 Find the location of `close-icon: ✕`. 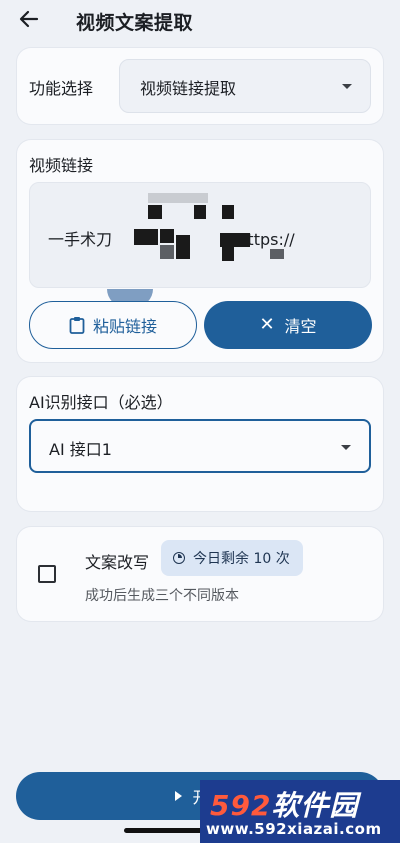

close-icon: ✕ is located at coordinates (267, 324).